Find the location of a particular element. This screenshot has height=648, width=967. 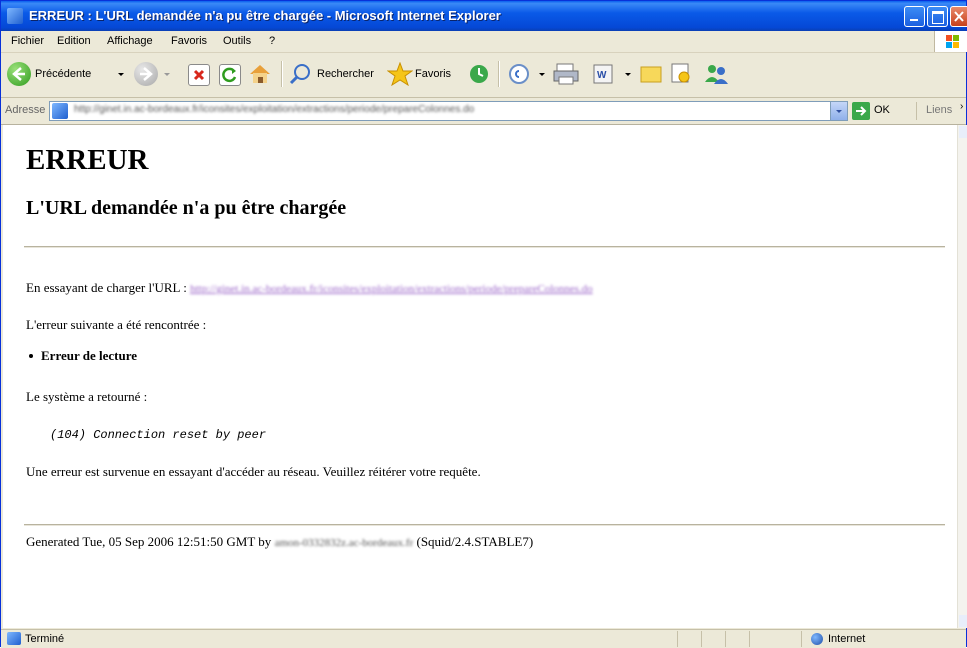

vertical-scrollbar is located at coordinates (962, 376).